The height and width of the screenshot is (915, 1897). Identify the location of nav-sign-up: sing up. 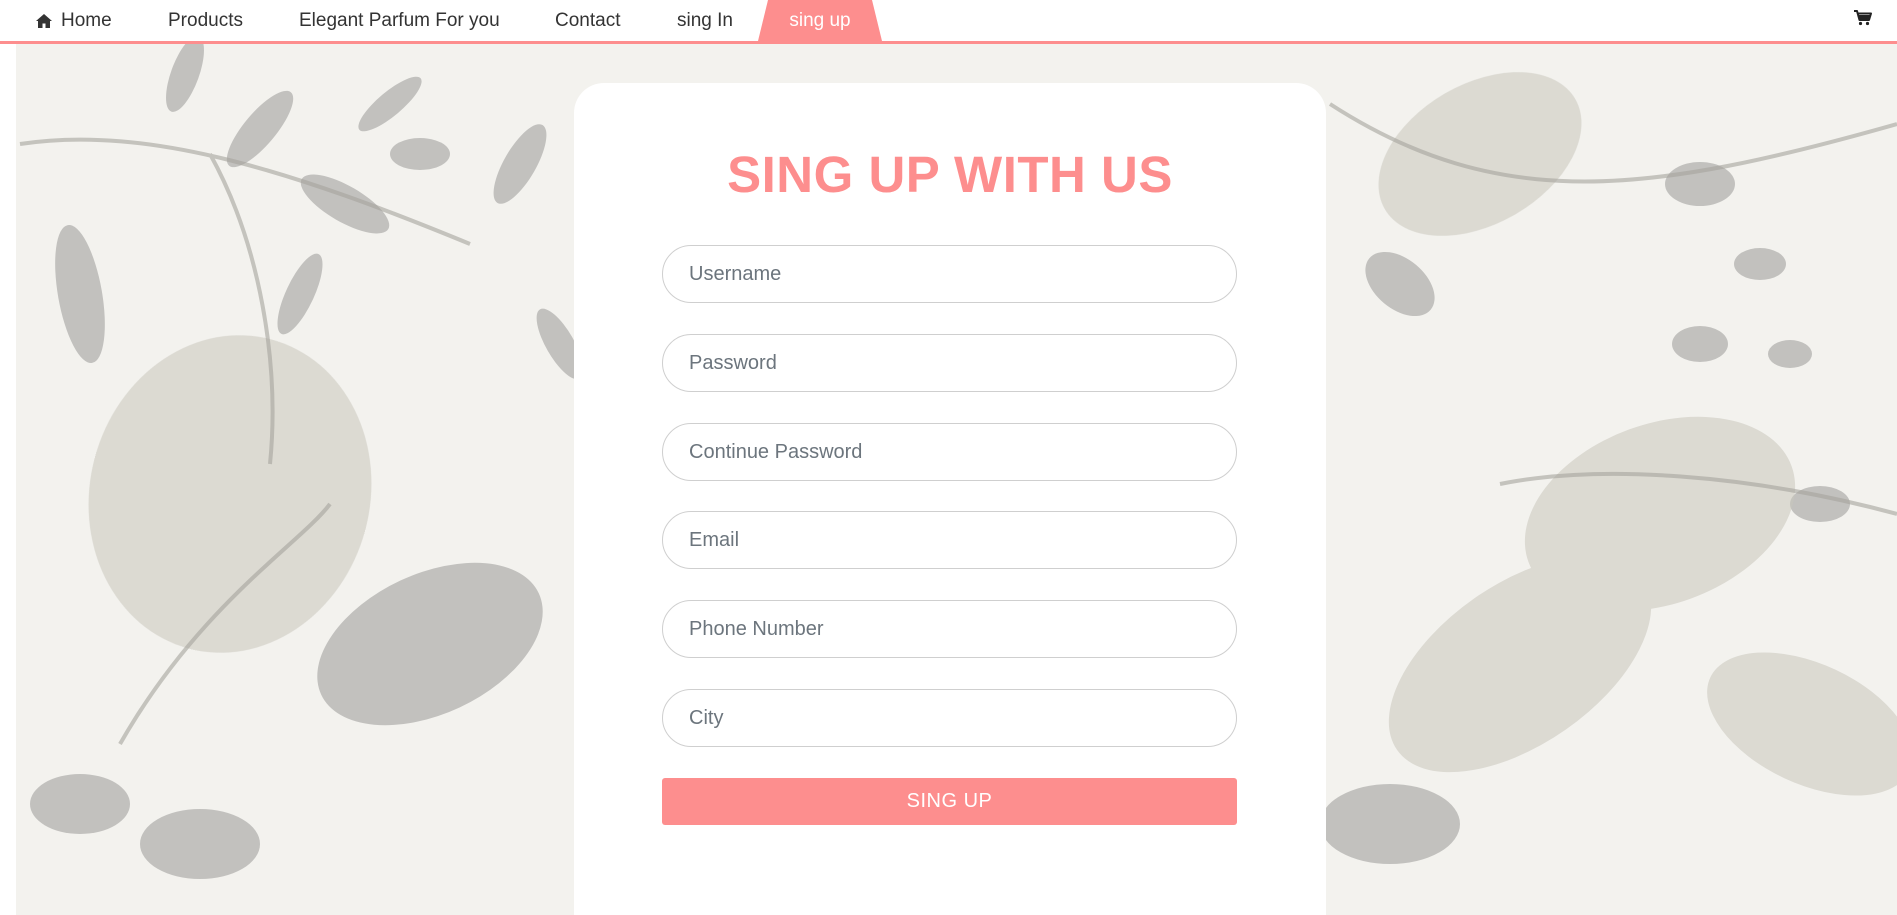
(820, 20).